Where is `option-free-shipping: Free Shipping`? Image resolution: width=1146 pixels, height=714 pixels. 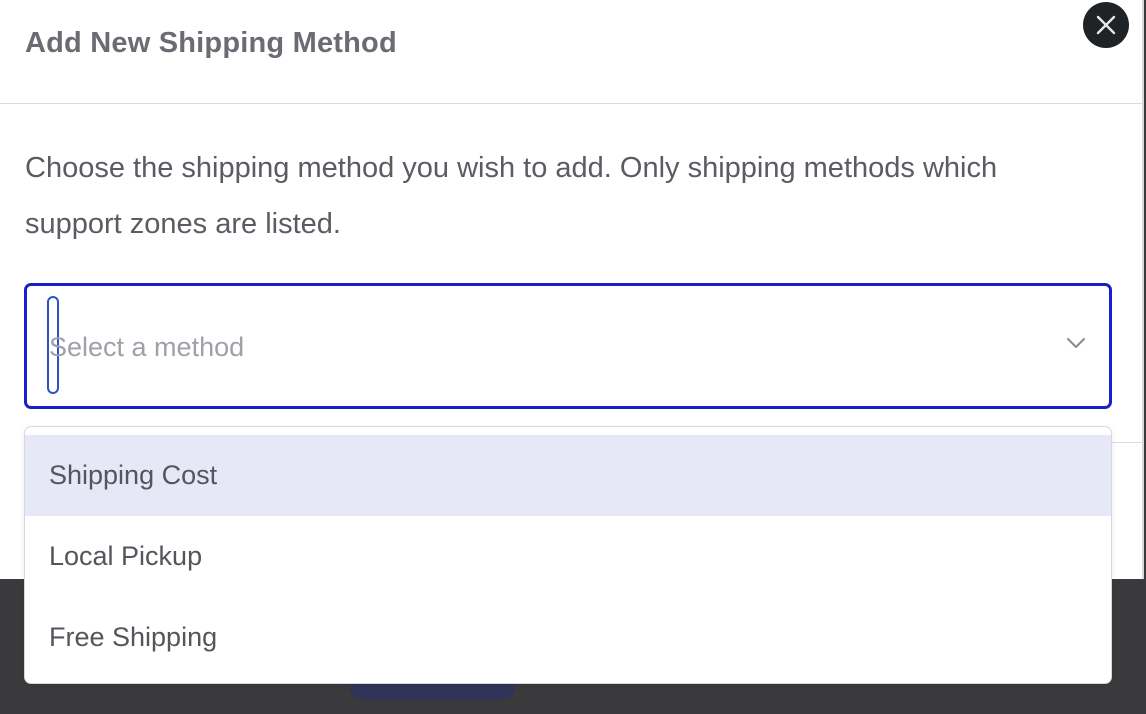
option-free-shipping: Free Shipping is located at coordinates (568, 637).